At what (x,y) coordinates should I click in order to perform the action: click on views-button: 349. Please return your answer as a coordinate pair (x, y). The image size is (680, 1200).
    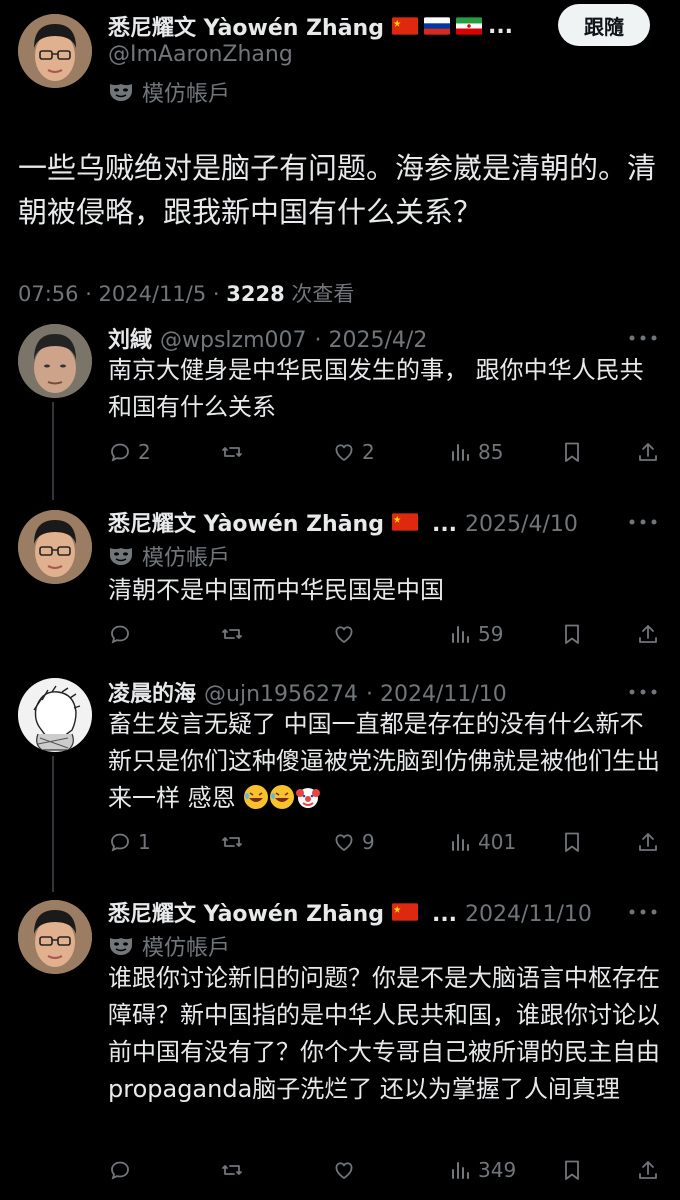
    Looking at the image, I should click on (482, 1170).